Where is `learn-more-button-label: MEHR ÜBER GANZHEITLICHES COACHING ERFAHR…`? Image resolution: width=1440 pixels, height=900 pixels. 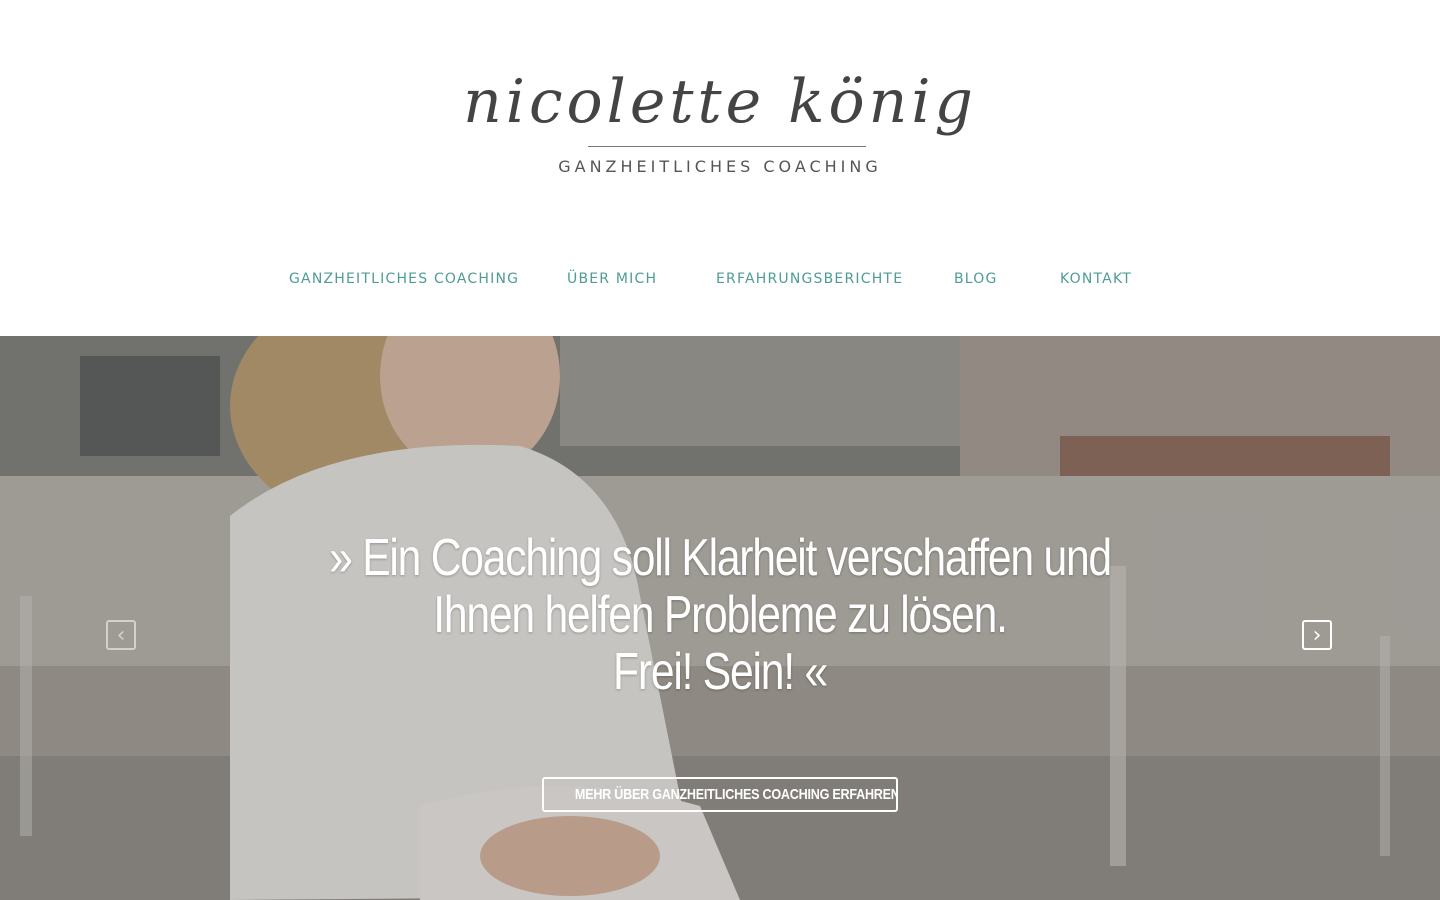
learn-more-button-label: MEHR ÜBER GANZHEITLICHES COACHING ERFAHR… is located at coordinates (736, 794).